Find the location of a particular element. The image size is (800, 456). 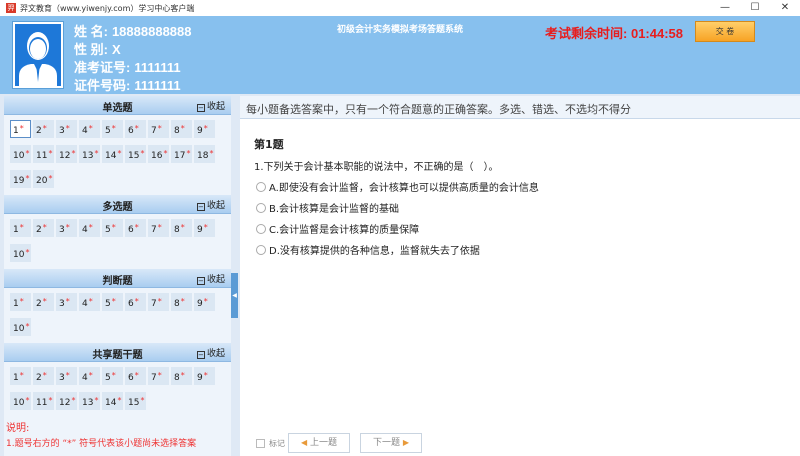

mark-checkbox: 标记 is located at coordinates (270, 443).